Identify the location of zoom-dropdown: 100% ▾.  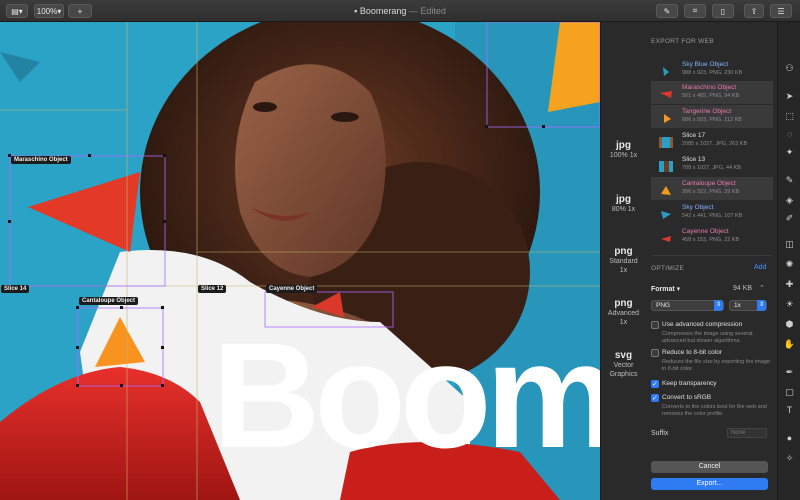
(49, 11).